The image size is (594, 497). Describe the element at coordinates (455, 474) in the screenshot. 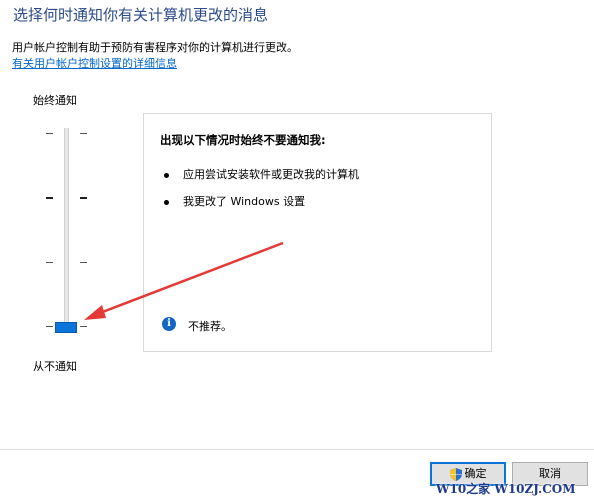

I see `uac-shield-icon` at that location.